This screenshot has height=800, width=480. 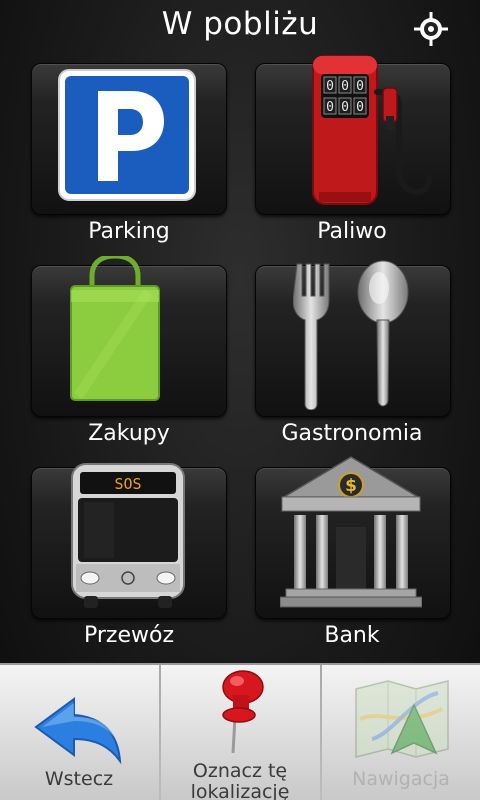 I want to click on back-button-label: Wstecz, so click(x=79, y=779).